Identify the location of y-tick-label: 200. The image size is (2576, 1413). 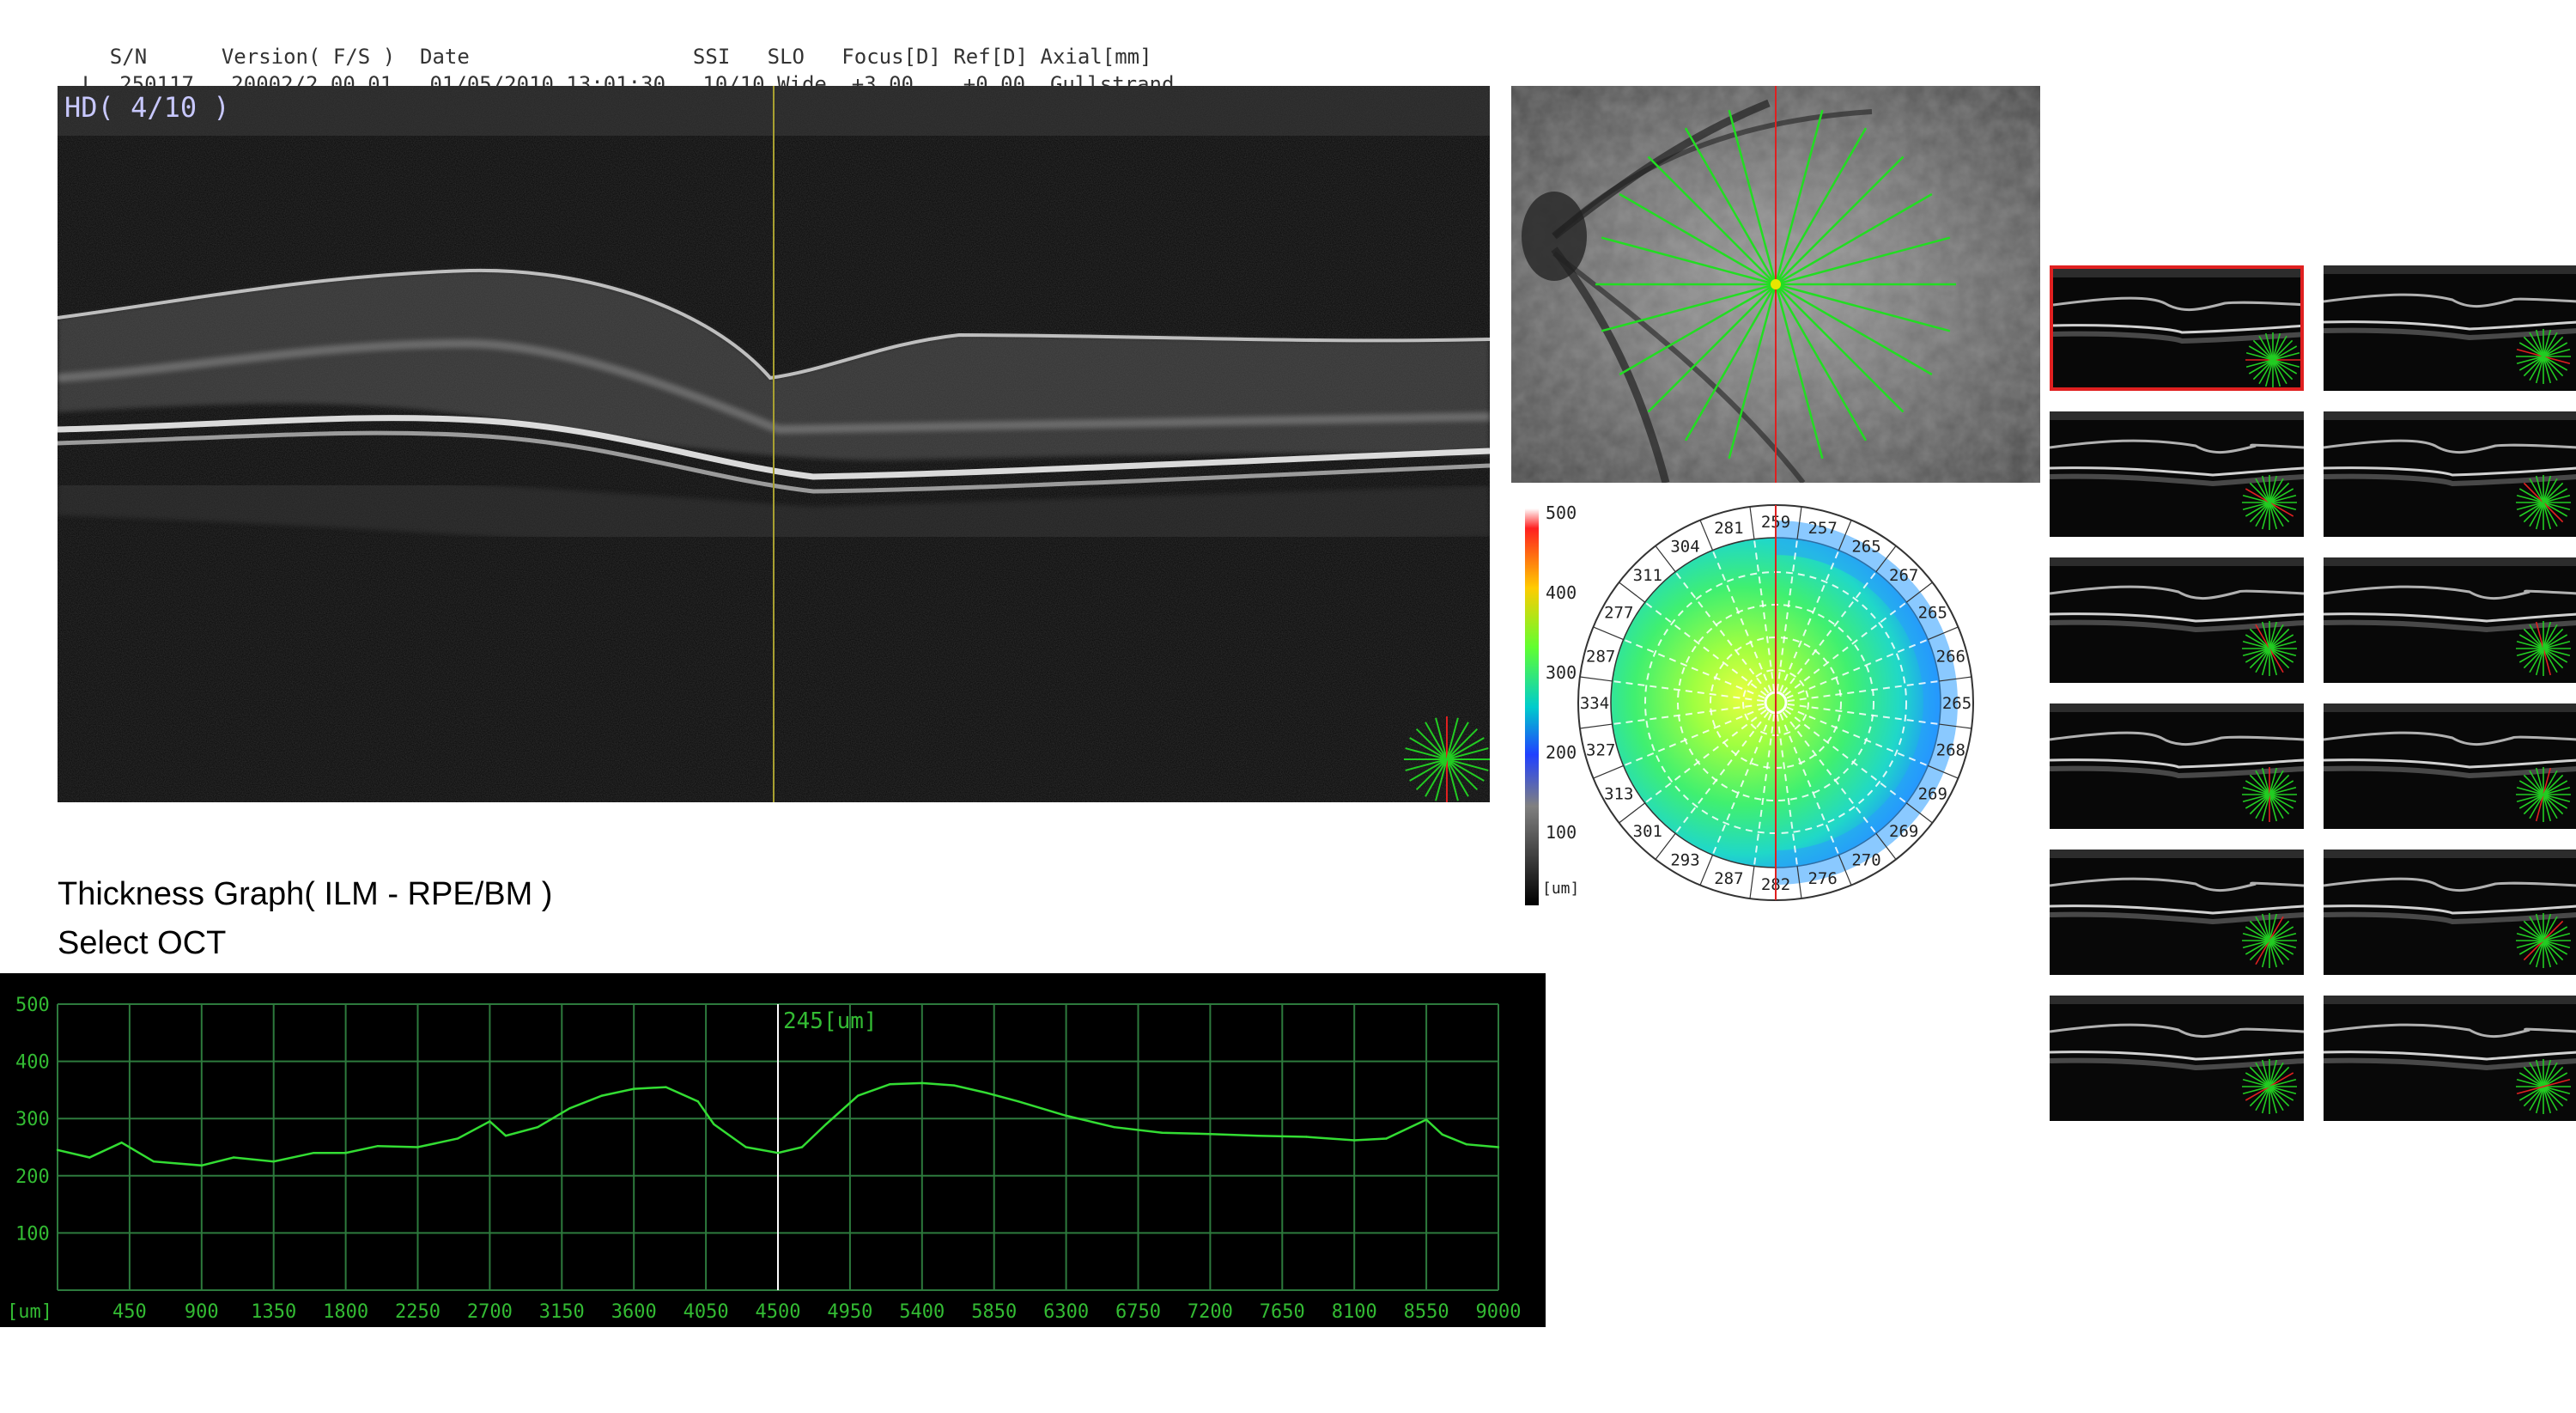
(32, 1177).